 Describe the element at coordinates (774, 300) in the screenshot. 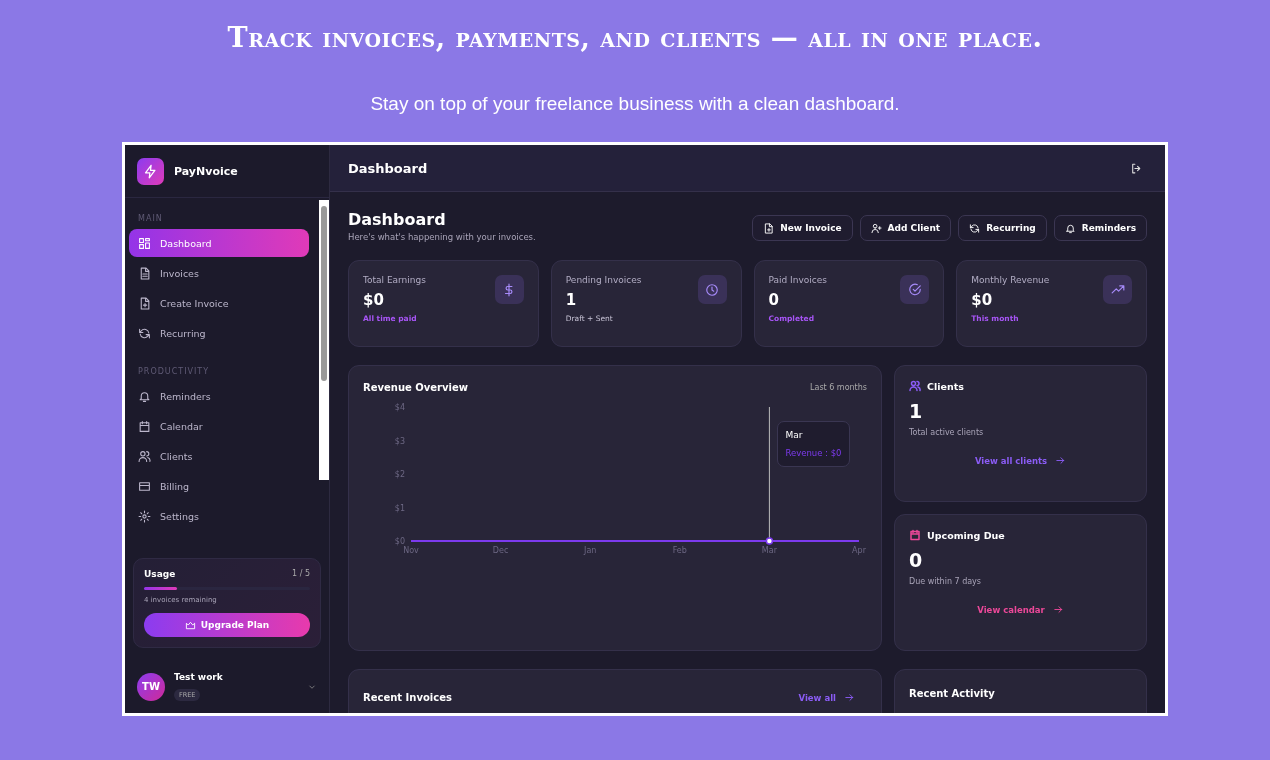

I see `stat-value: 0` at that location.